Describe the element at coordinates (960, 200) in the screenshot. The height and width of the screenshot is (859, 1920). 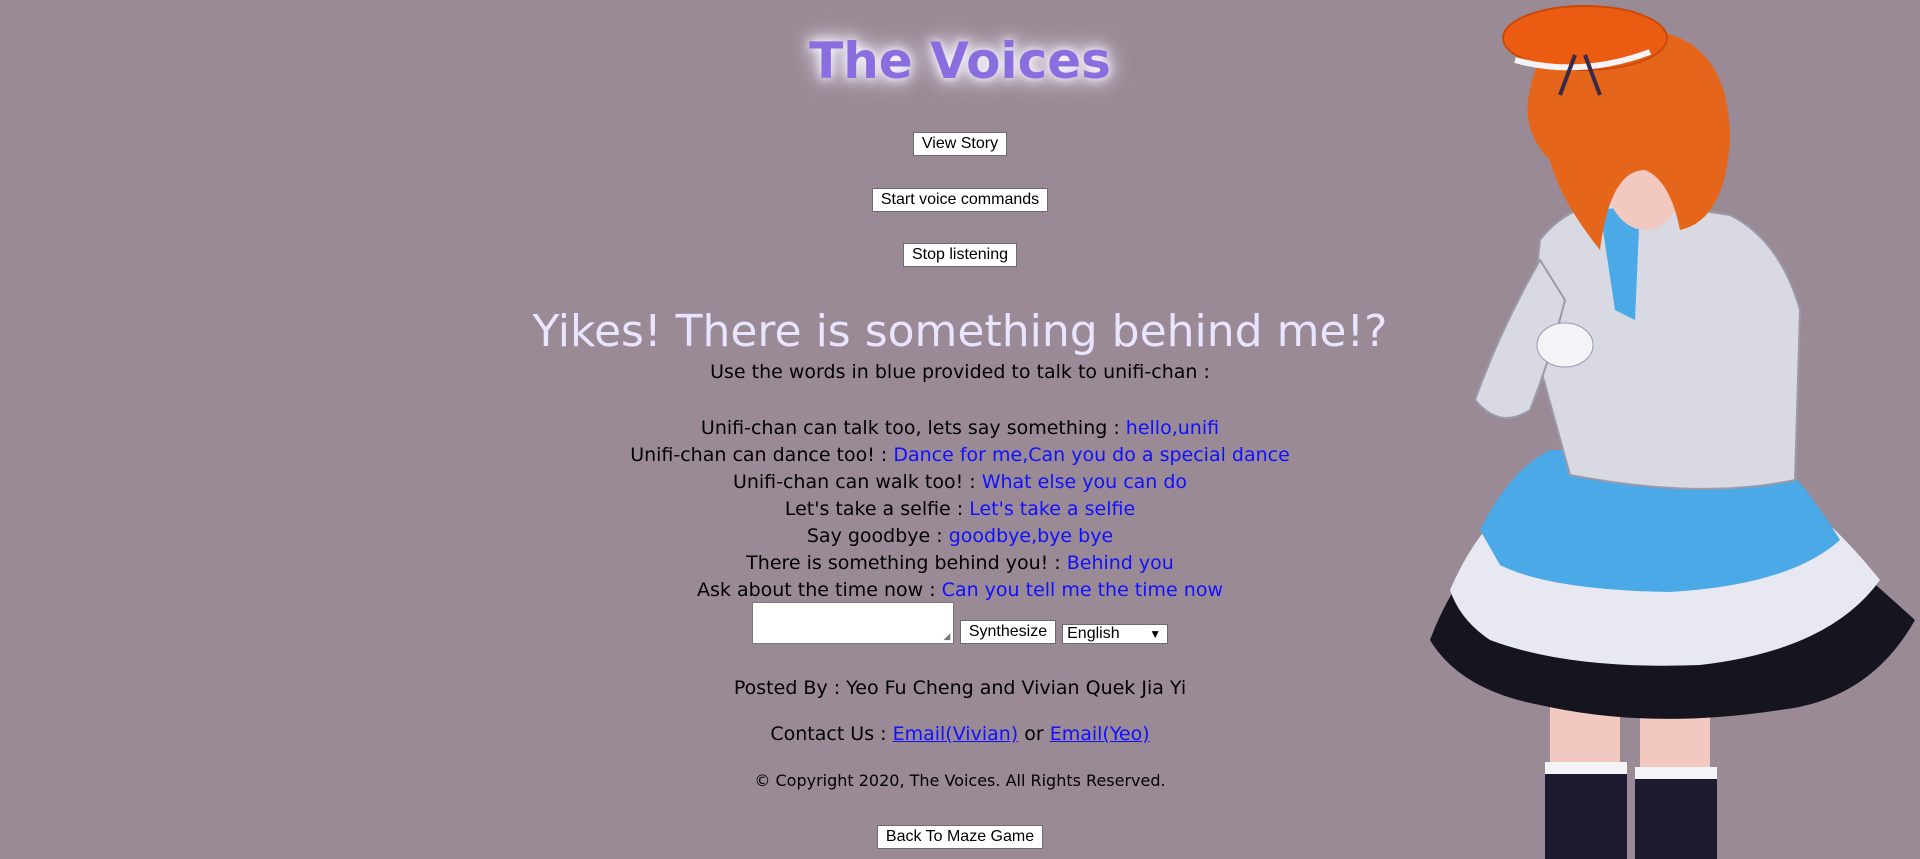
I see `start-voice-commands-button: Start voice commands` at that location.